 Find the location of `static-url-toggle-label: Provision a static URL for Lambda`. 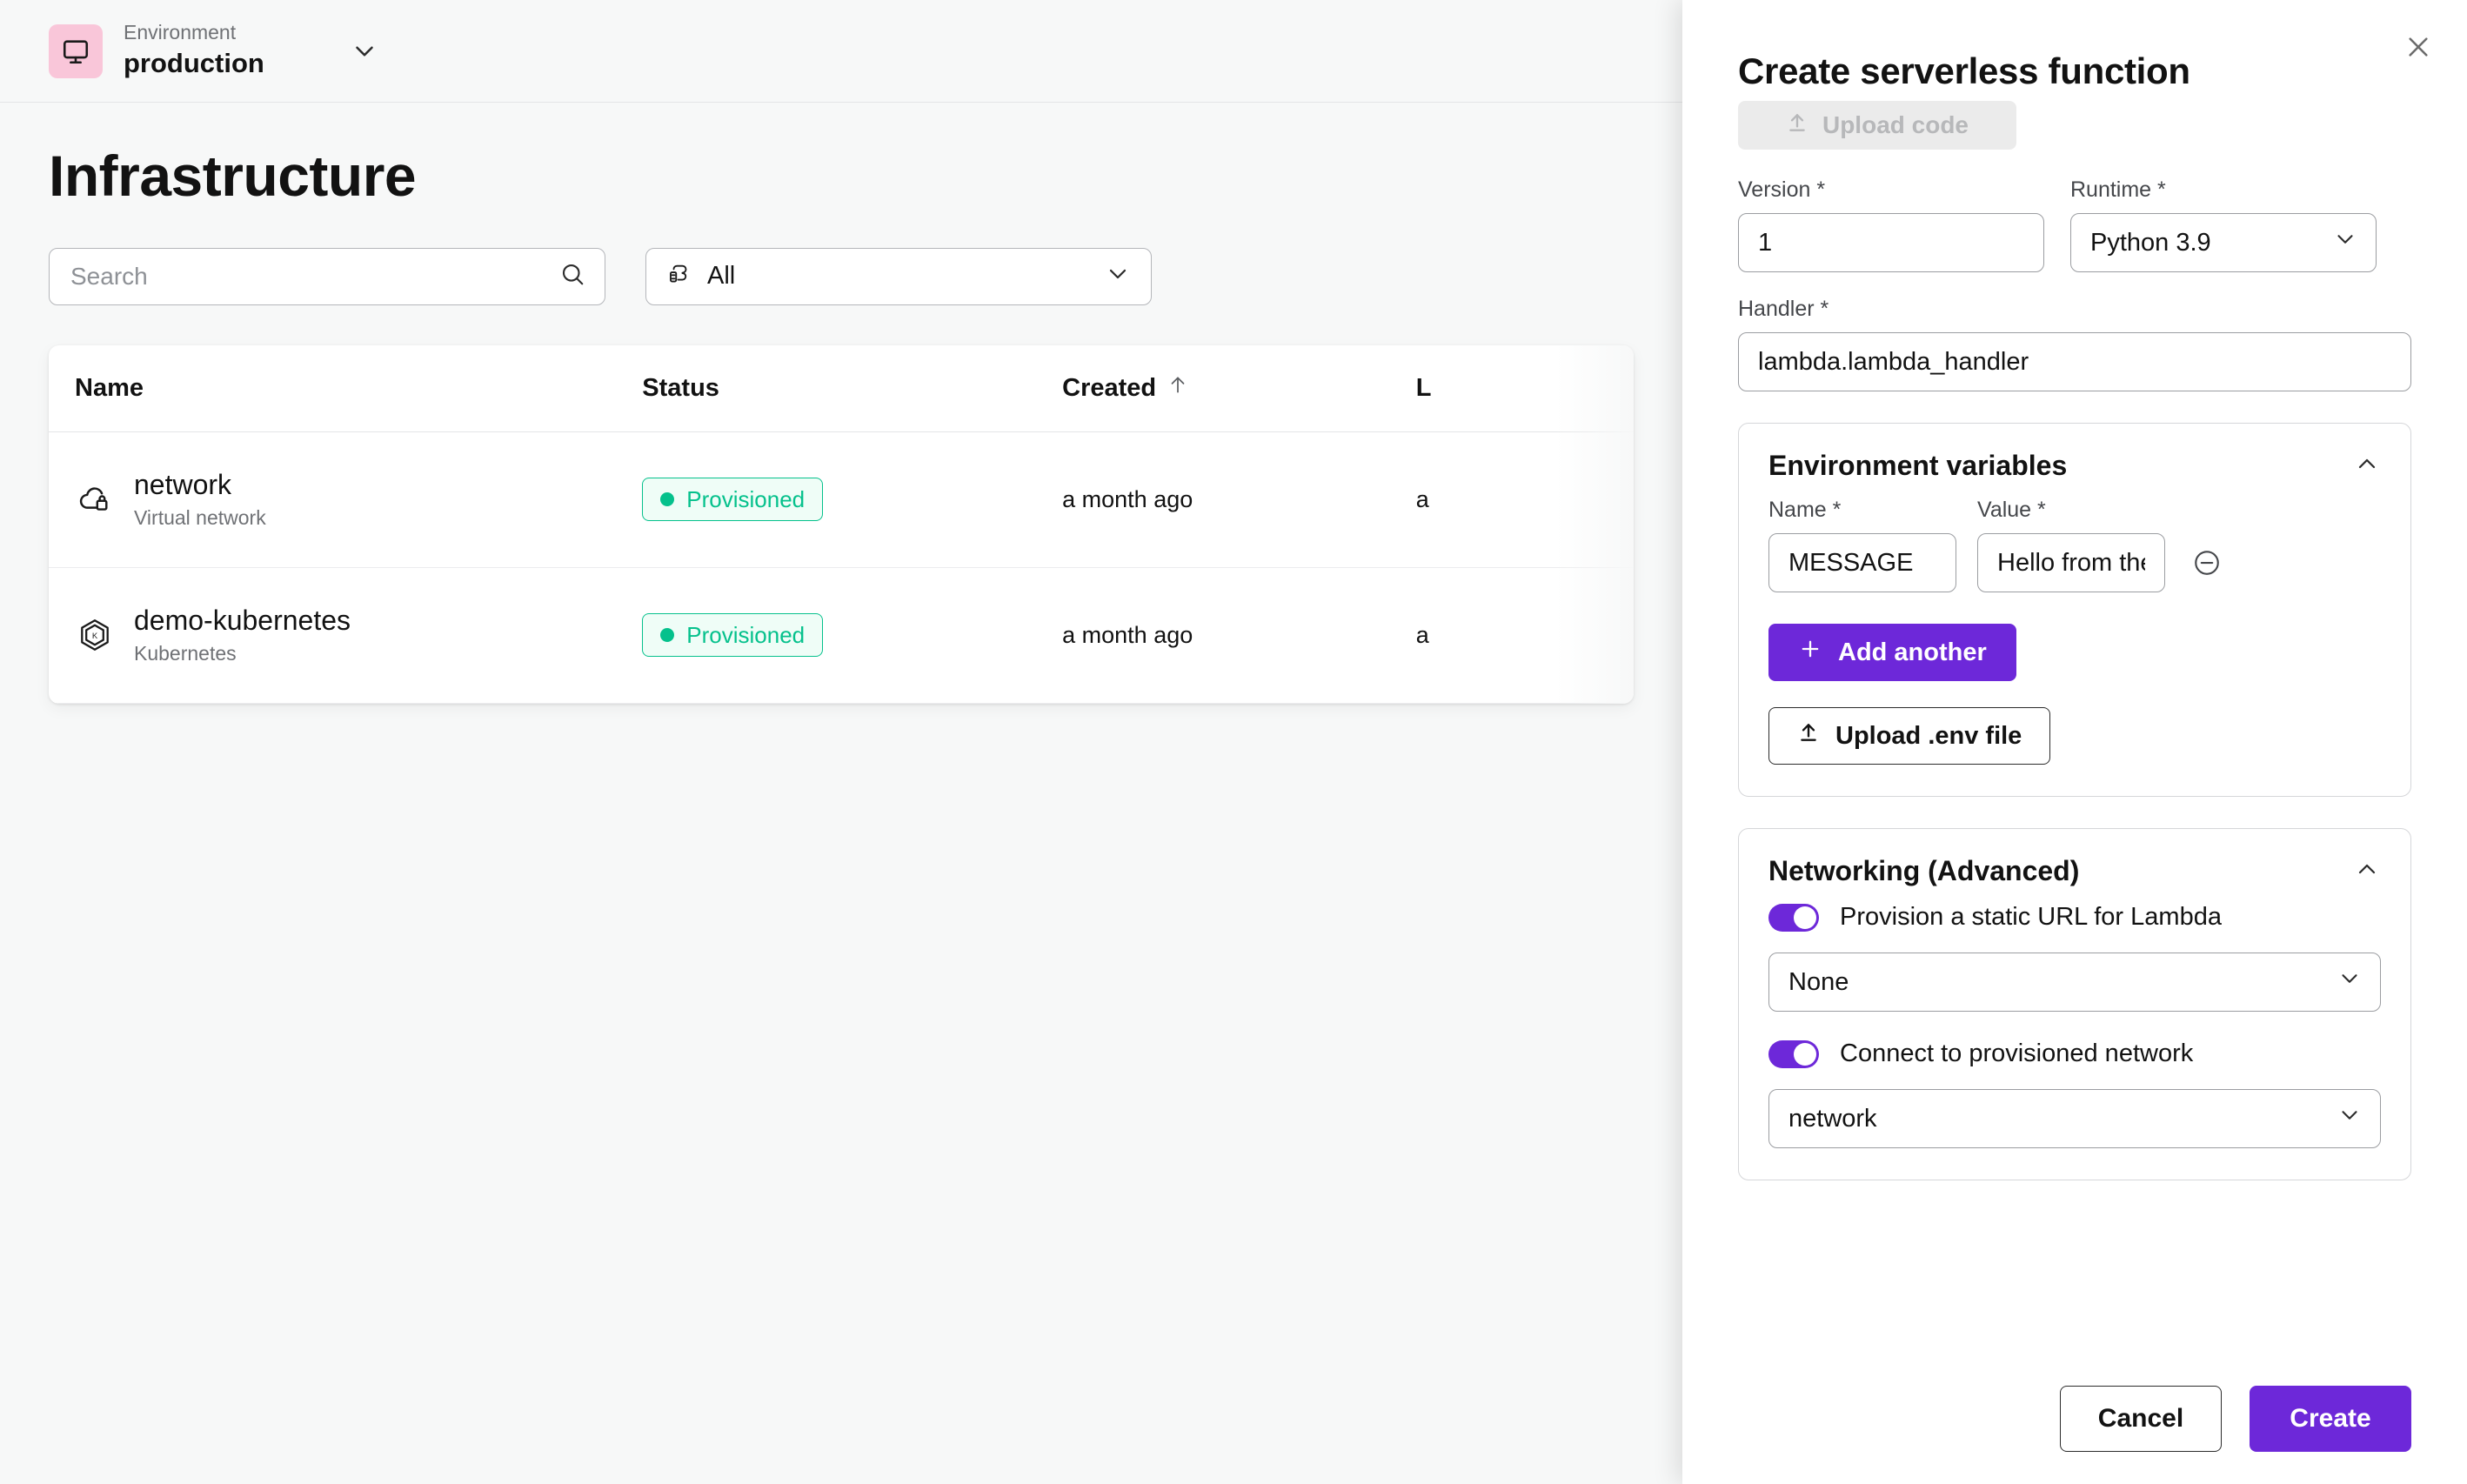

static-url-toggle-label: Provision a static URL for Lambda is located at coordinates (2031, 917).